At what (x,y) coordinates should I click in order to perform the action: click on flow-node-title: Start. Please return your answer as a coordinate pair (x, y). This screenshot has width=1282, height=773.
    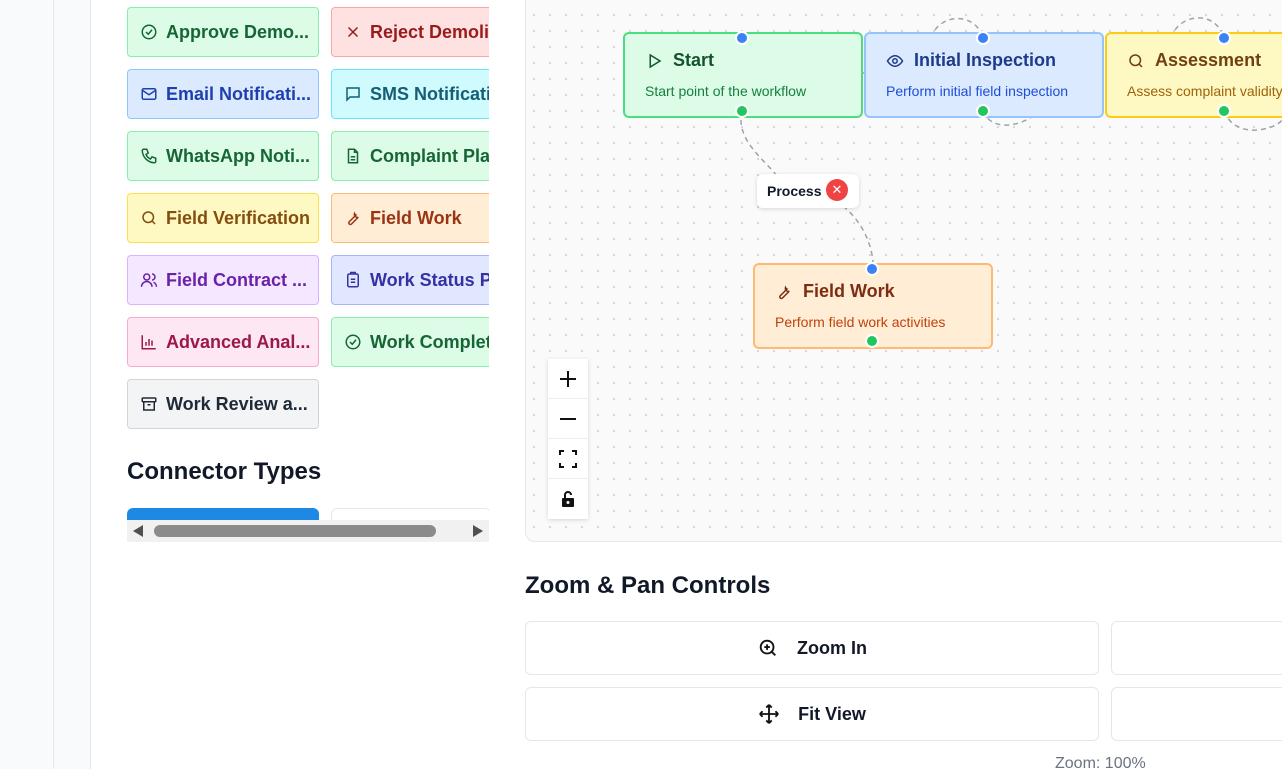
    Looking at the image, I should click on (694, 60).